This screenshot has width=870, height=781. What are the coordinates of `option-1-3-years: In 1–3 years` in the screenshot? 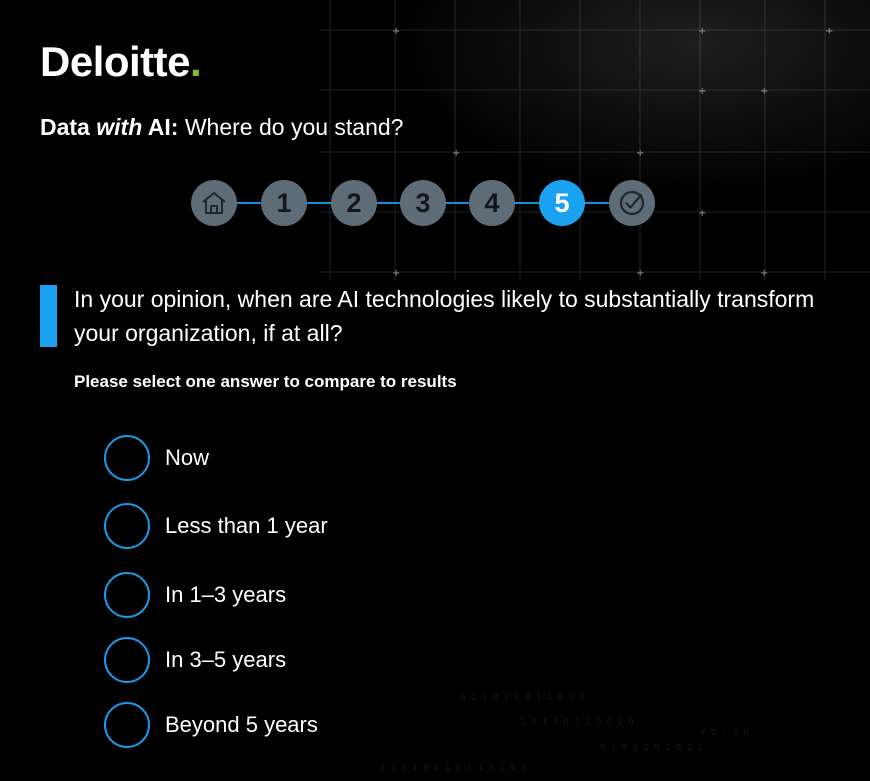 It's located at (195, 595).